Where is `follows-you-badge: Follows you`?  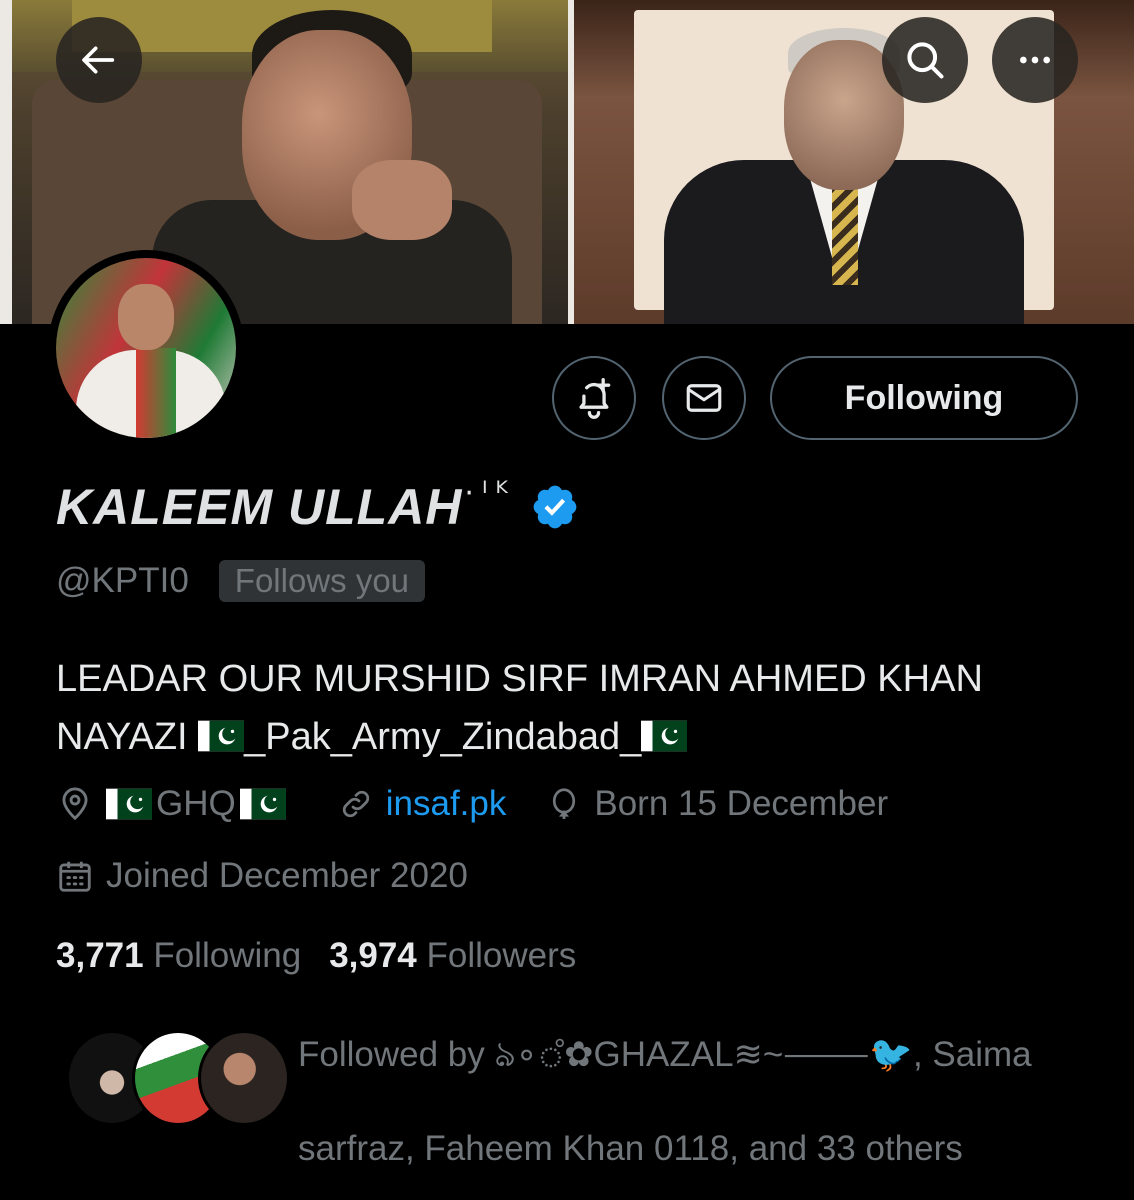
follows-you-badge: Follows you is located at coordinates (322, 581).